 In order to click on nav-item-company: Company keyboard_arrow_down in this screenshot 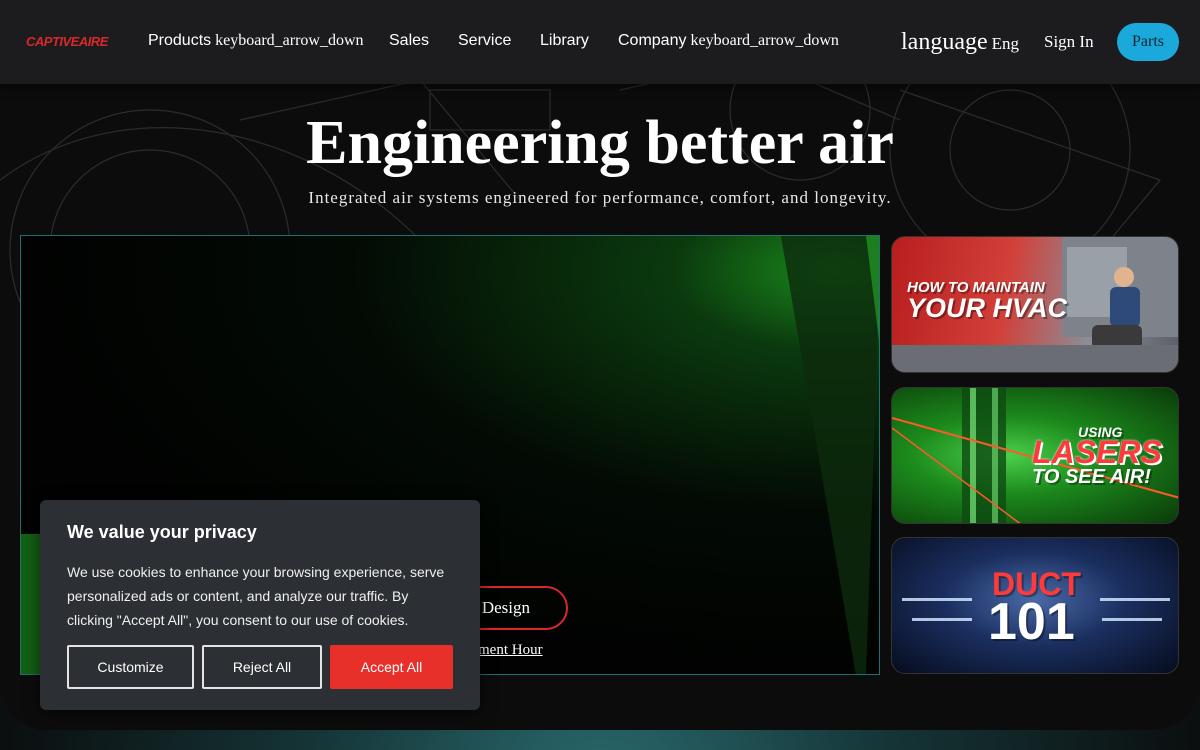, I will do `click(728, 41)`.